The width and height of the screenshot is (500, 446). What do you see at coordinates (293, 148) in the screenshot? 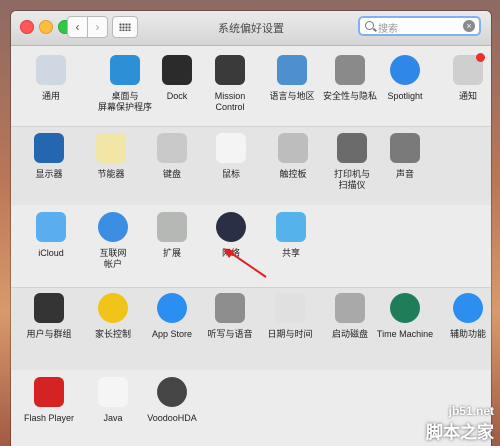
I see `trackpad-icon` at bounding box center [293, 148].